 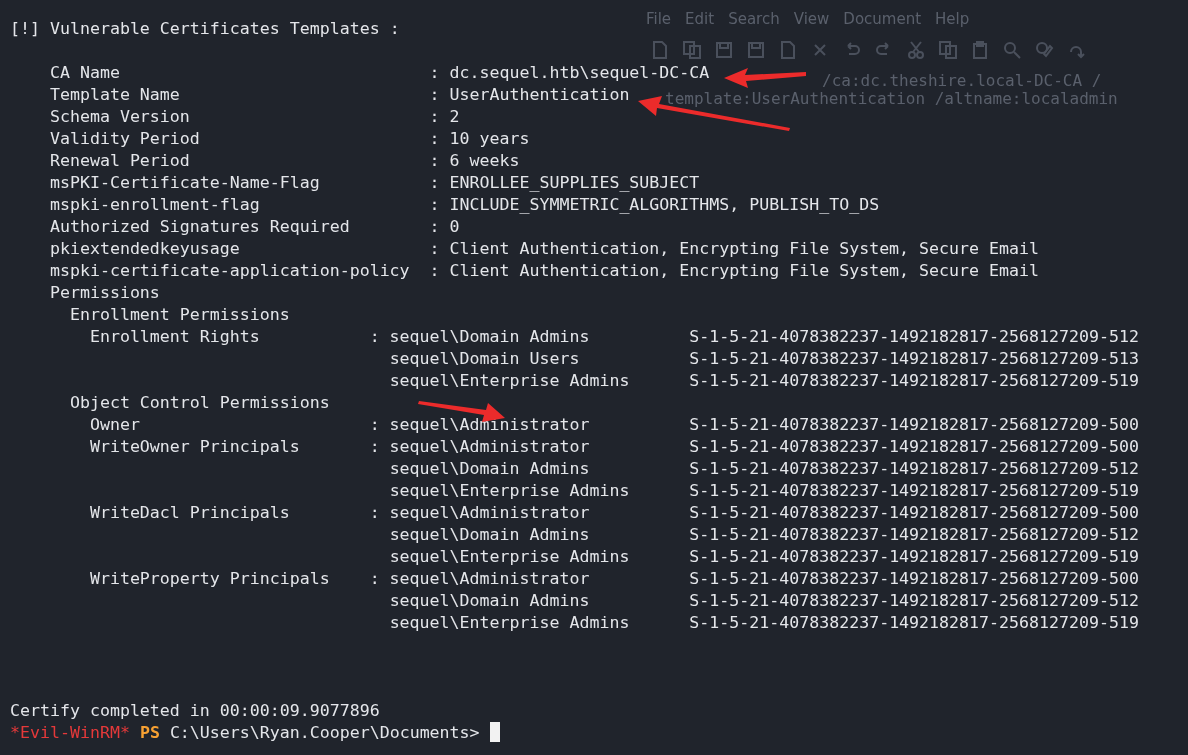 What do you see at coordinates (914, 359) in the screenshot?
I see `sid: S-1-5-21-4078382237-1492182817-2568127209-513` at bounding box center [914, 359].